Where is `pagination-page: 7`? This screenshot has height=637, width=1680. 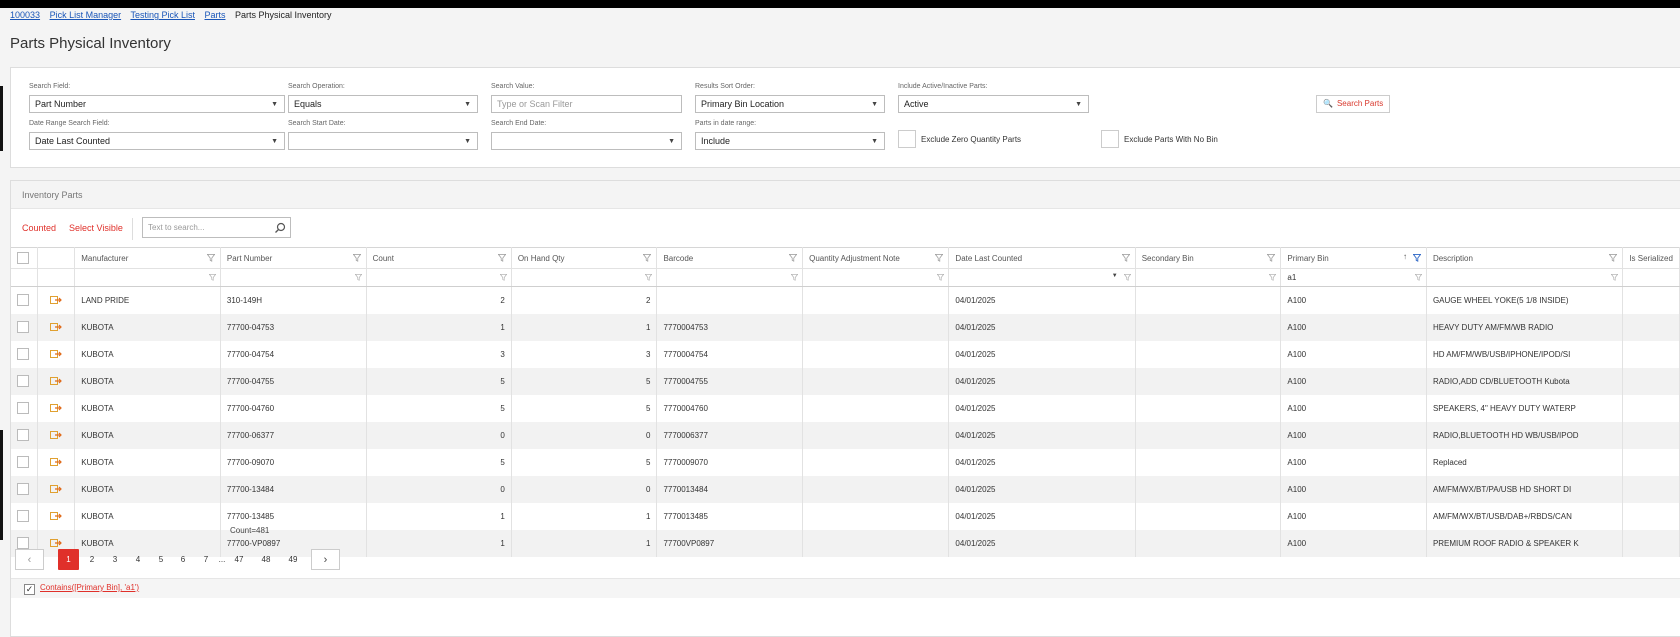 pagination-page: 7 is located at coordinates (206, 559).